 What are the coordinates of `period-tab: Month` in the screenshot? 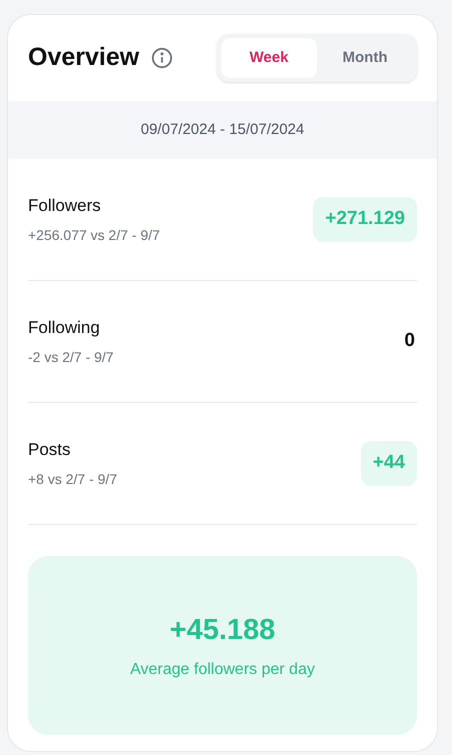 It's located at (365, 58).